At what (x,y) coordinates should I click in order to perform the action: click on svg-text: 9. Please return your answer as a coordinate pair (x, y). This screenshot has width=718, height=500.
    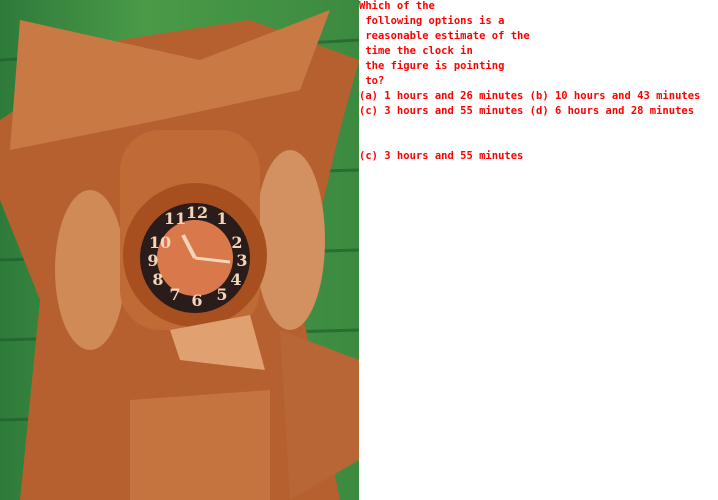
    Looking at the image, I should click on (152, 260).